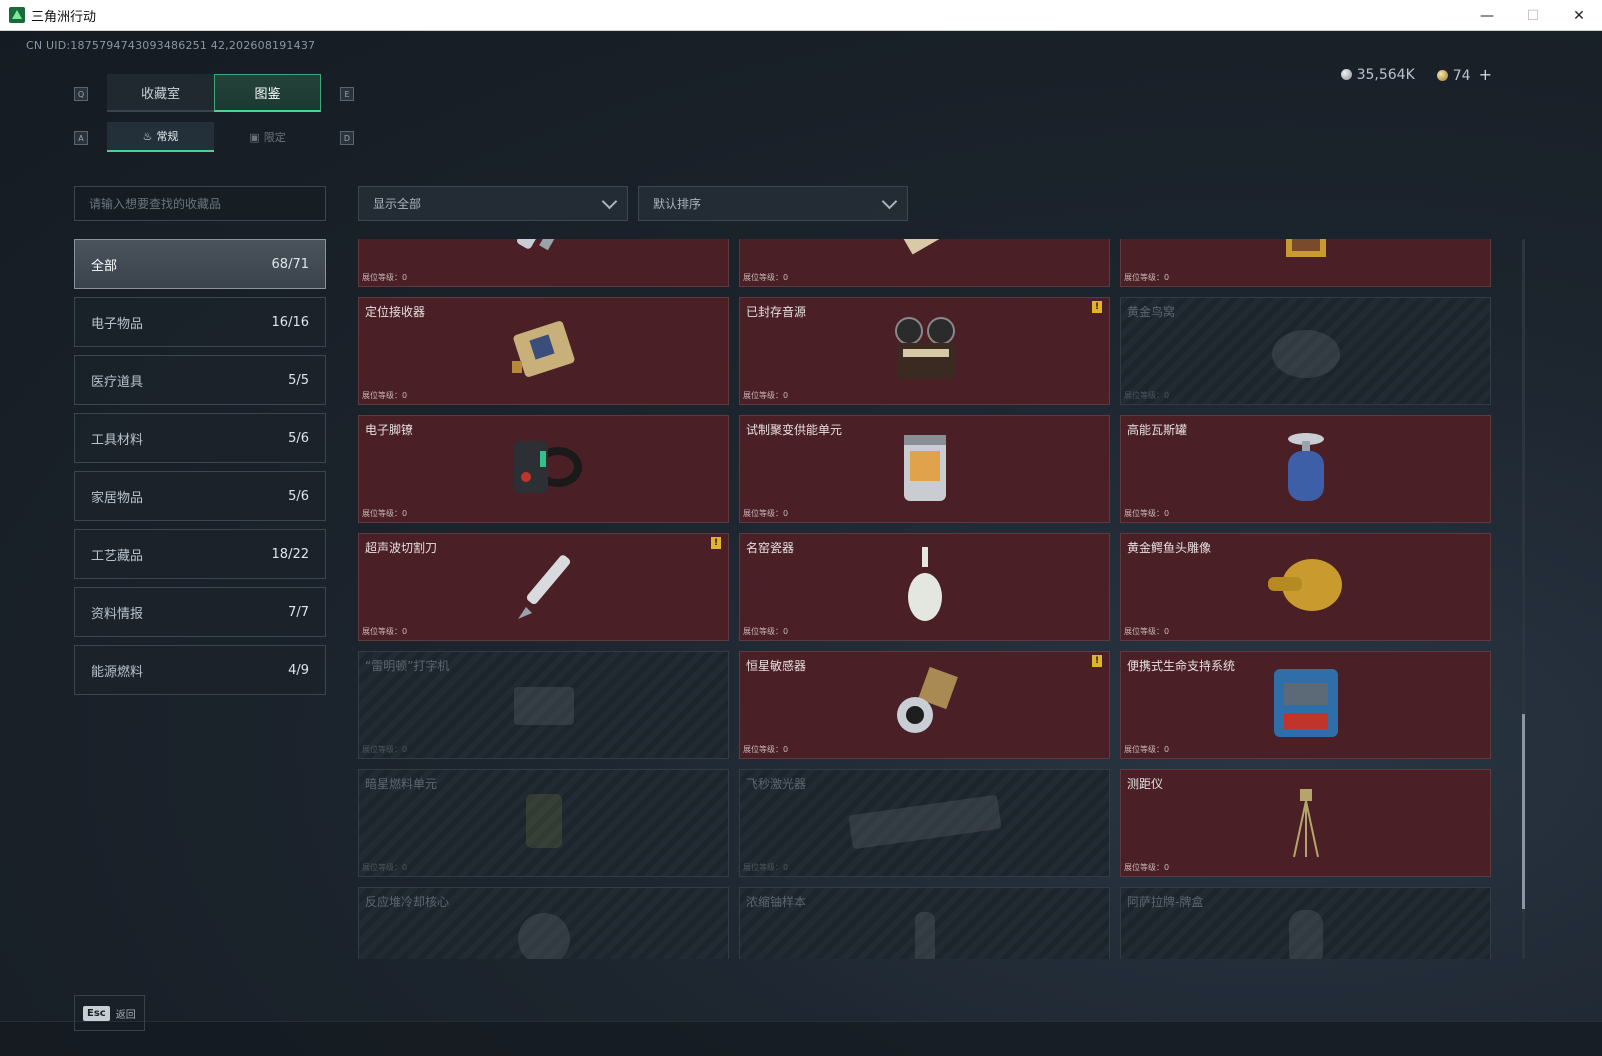 The width and height of the screenshot is (1602, 1056). I want to click on rangefinder-tripod-icon, so click(1306, 823).